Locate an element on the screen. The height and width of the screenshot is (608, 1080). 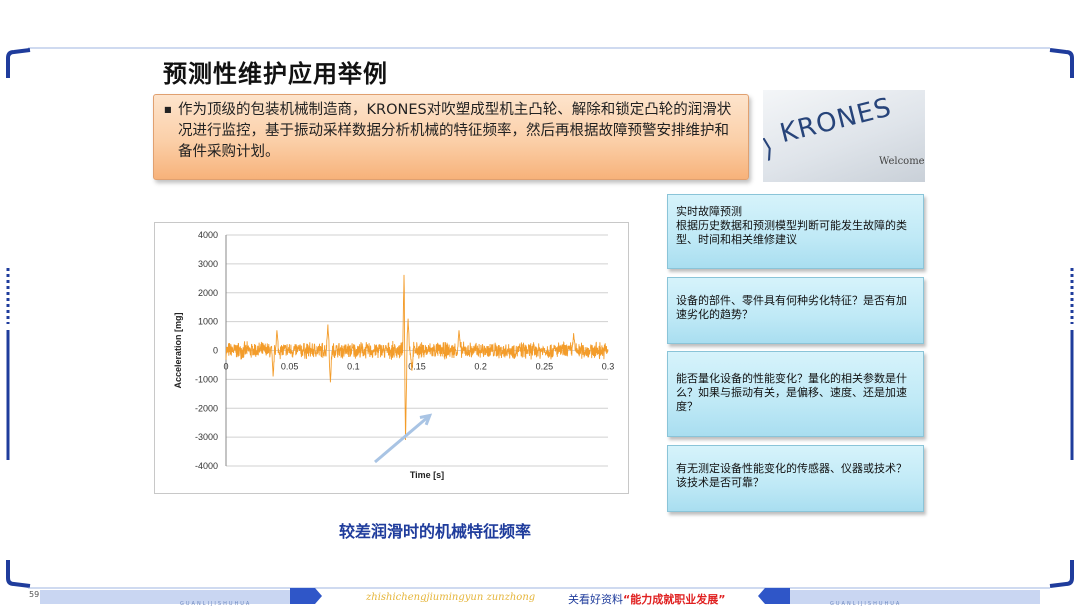
y-tick-label: 4000 is located at coordinates (208, 235).